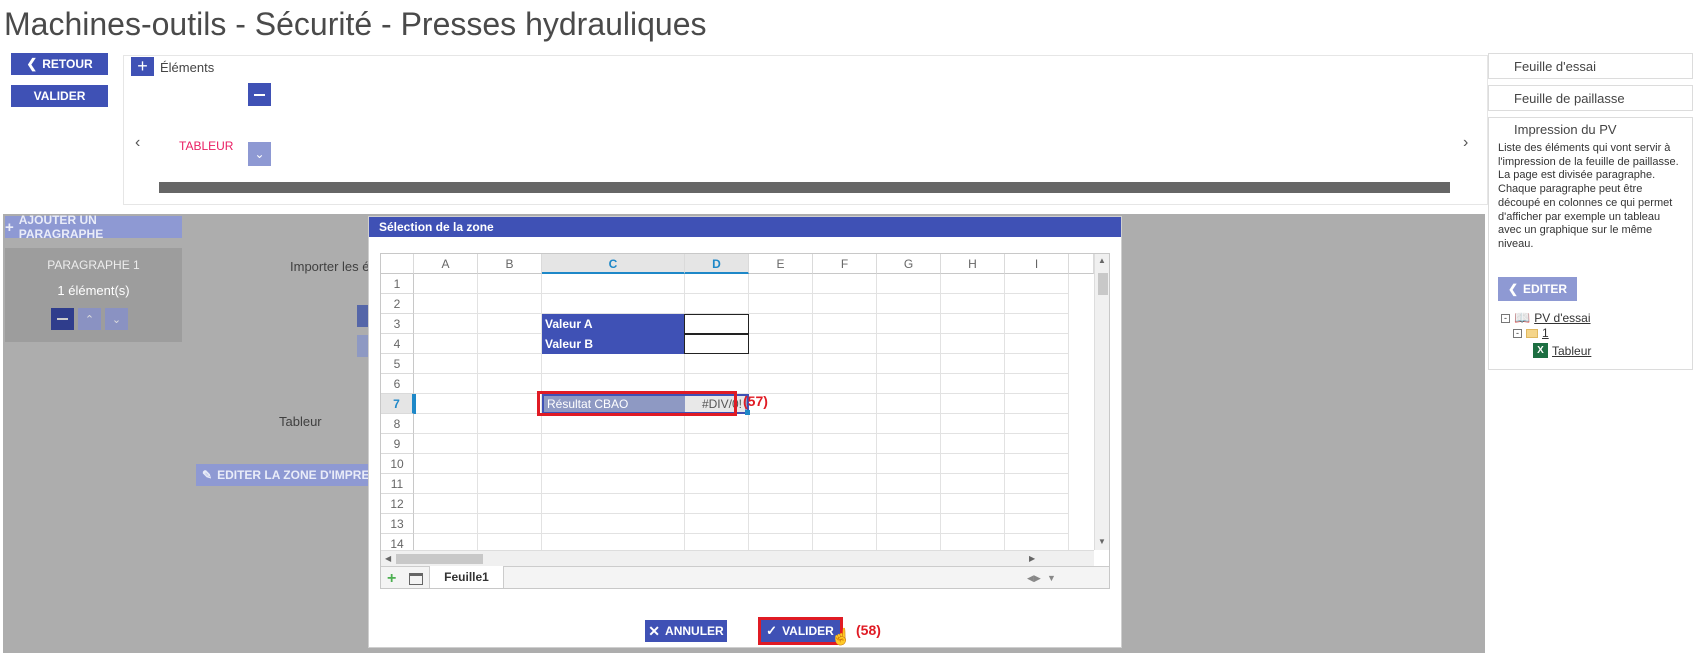 The image size is (1696, 653). Describe the element at coordinates (93, 265) in the screenshot. I see `paragraph-title: PARAGRAPHE 1` at that location.